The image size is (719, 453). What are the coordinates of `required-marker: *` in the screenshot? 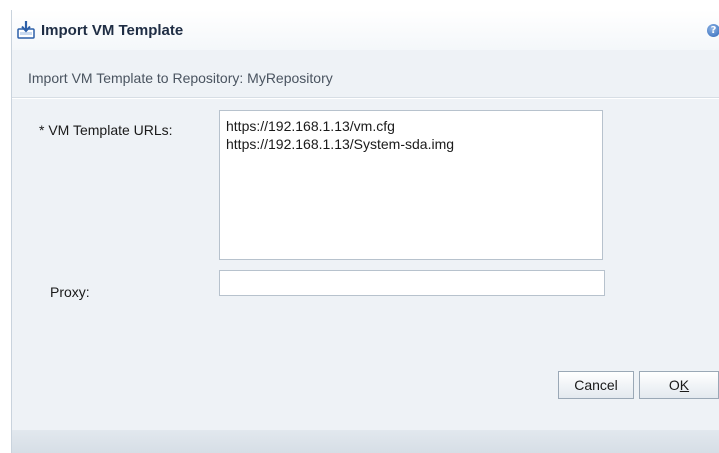 It's located at (42, 130).